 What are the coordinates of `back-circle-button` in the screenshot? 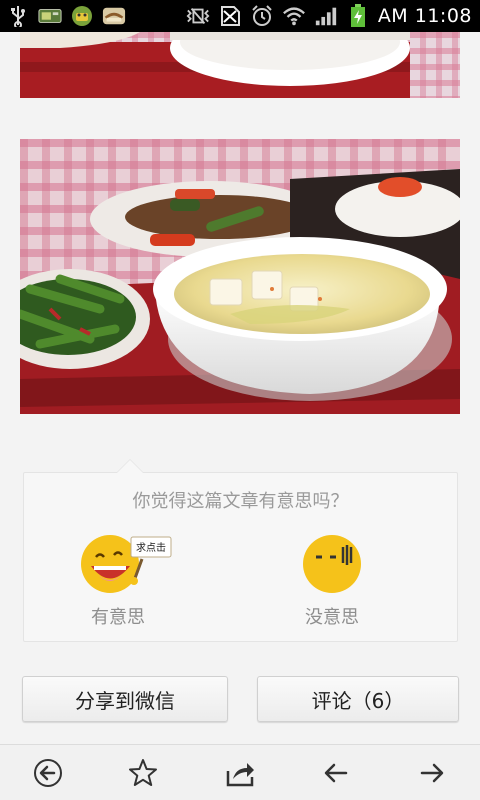 It's located at (48, 773).